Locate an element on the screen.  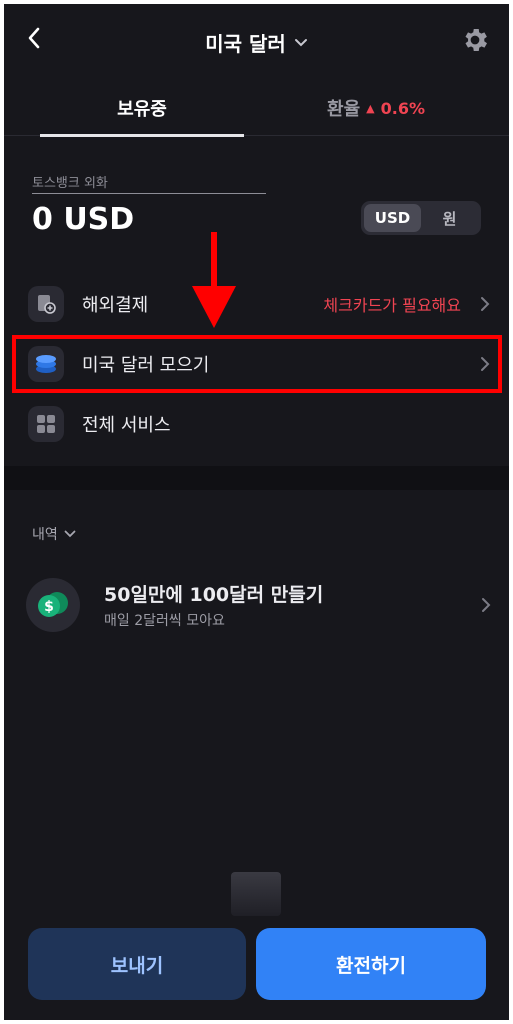
triangle-up-icon: ▲ is located at coordinates (370, 108).